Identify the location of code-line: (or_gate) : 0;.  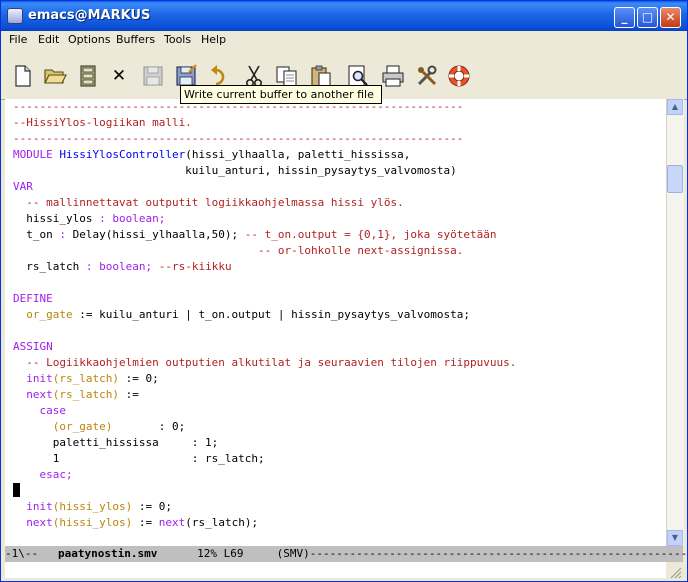
(99, 427).